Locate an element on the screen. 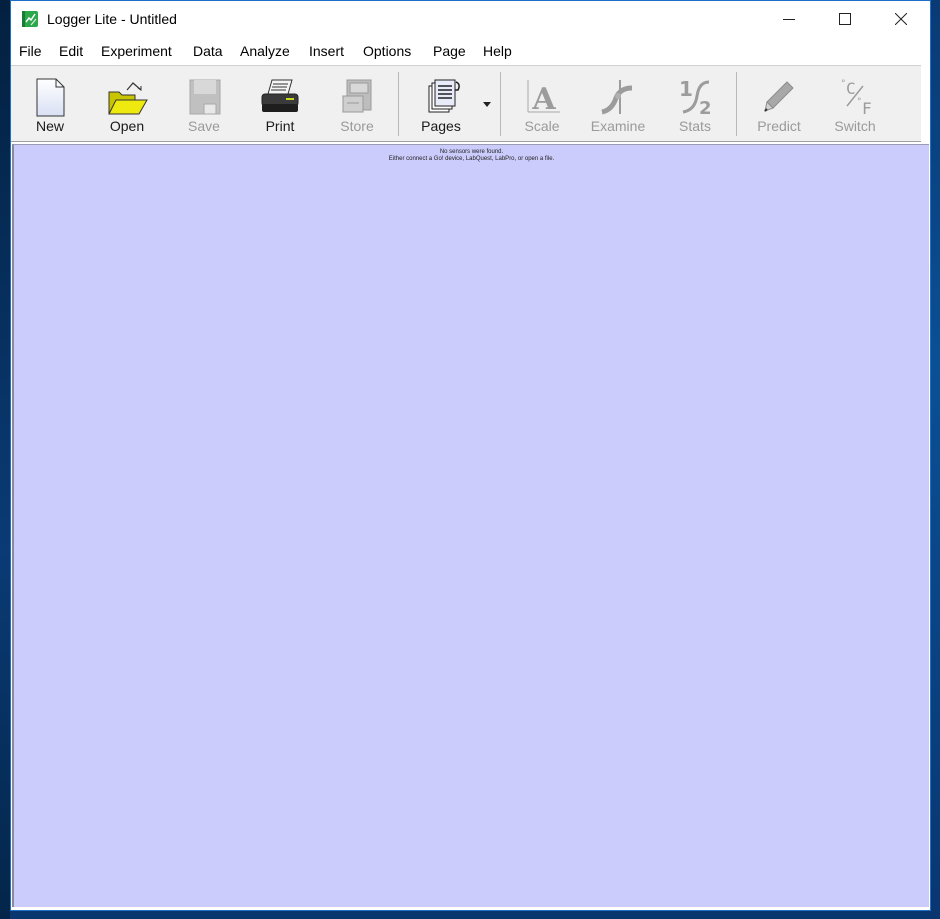 This screenshot has width=940, height=919. menu-edit: Edit is located at coordinates (71, 51).